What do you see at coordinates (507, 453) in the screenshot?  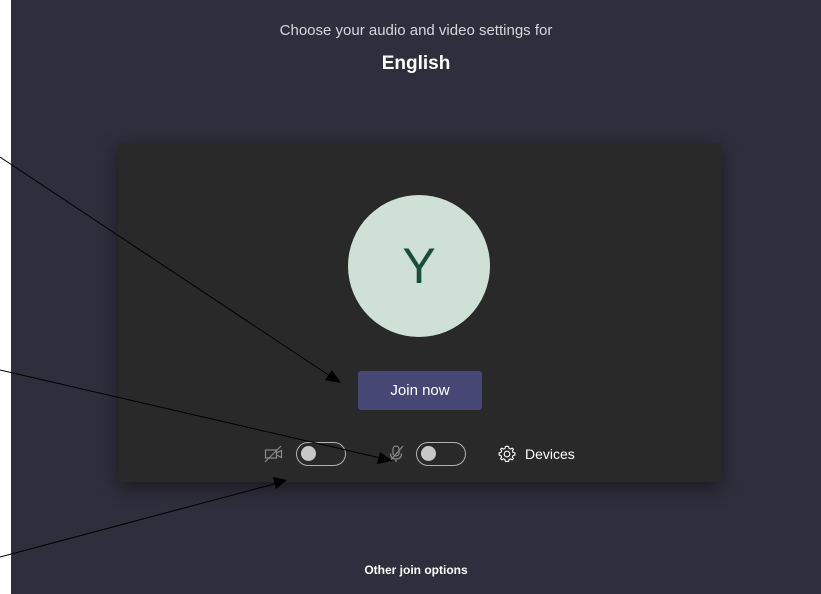 I see `gear-icon` at bounding box center [507, 453].